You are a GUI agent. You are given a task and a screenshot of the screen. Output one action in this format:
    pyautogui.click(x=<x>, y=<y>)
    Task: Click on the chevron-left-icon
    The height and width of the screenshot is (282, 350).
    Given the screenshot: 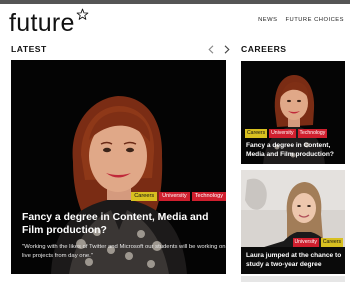 What is the action you would take?
    pyautogui.click(x=210, y=49)
    